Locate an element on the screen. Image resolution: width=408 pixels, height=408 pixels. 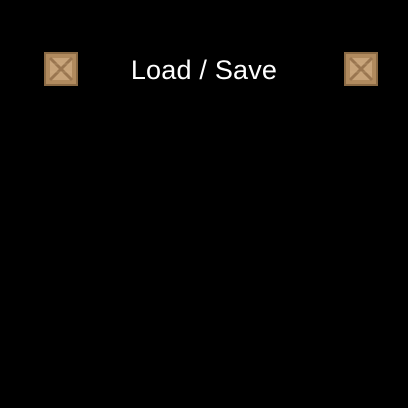
screen-header: Load / Save is located at coordinates (204, 70).